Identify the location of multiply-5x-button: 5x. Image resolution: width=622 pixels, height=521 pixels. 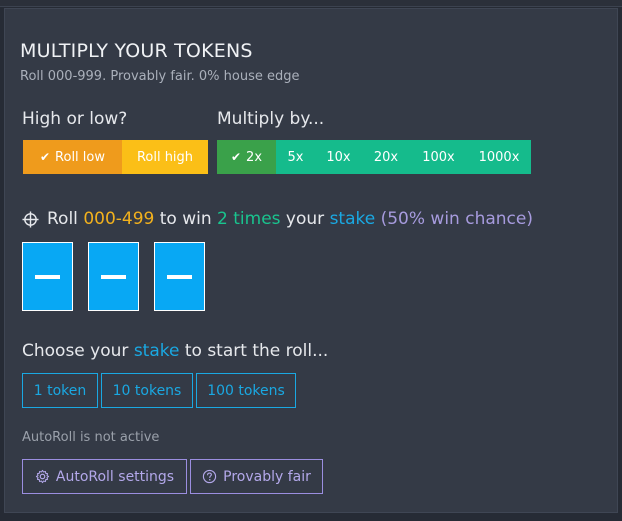
(295, 157).